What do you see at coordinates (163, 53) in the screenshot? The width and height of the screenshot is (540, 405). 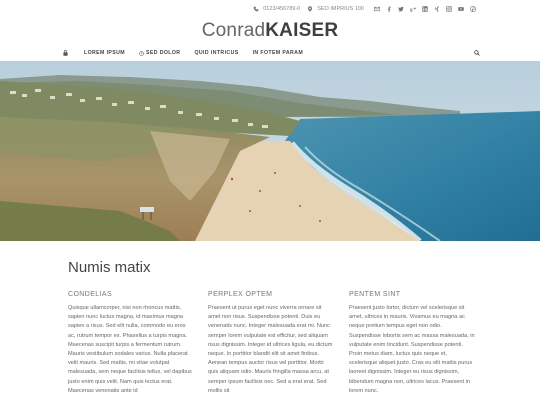 I see `nav-item-label: SED DOLOR` at bounding box center [163, 53].